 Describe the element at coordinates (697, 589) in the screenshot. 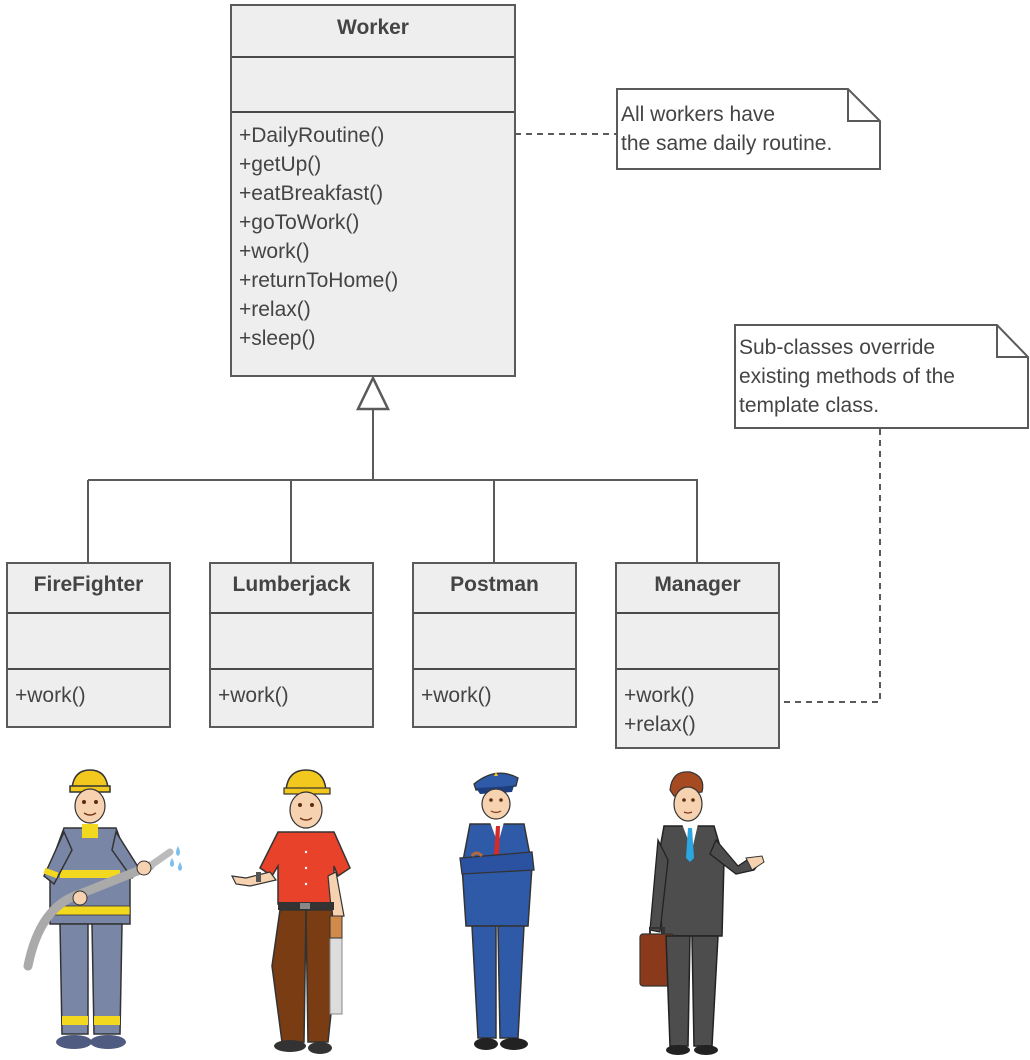

I see `class-manager-name: Manager` at that location.